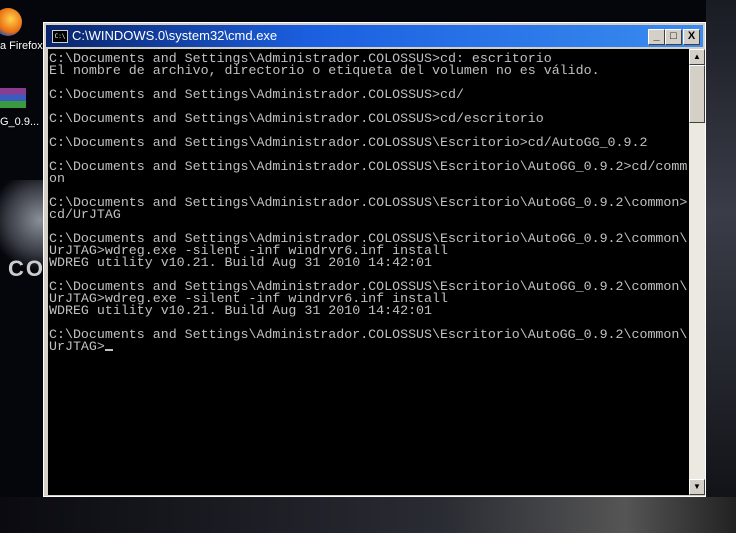 The width and height of the screenshot is (736, 533). I want to click on scroll-down-arrow-icon: ▼, so click(697, 487).